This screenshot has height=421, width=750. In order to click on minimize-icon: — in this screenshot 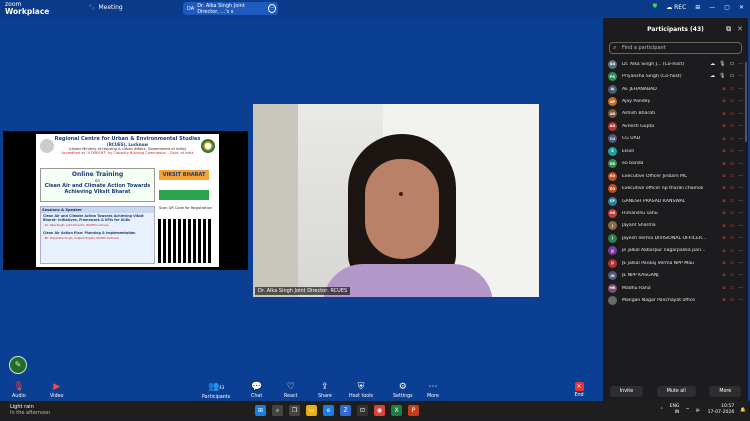, I will do `click(712, 7)`.